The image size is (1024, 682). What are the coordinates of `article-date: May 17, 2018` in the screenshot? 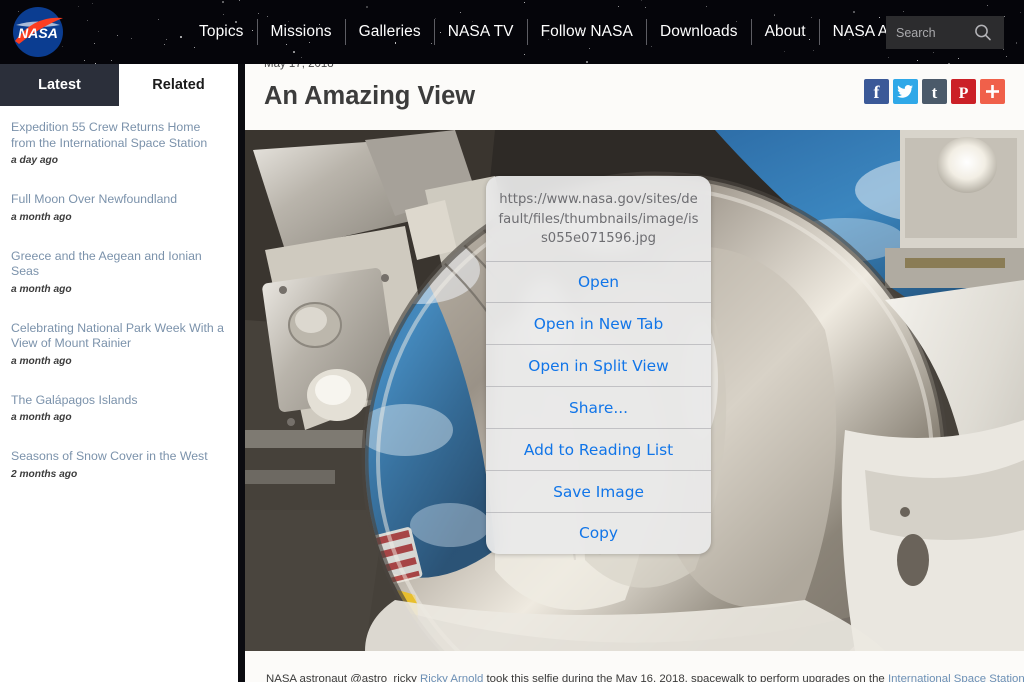 It's located at (299, 67).